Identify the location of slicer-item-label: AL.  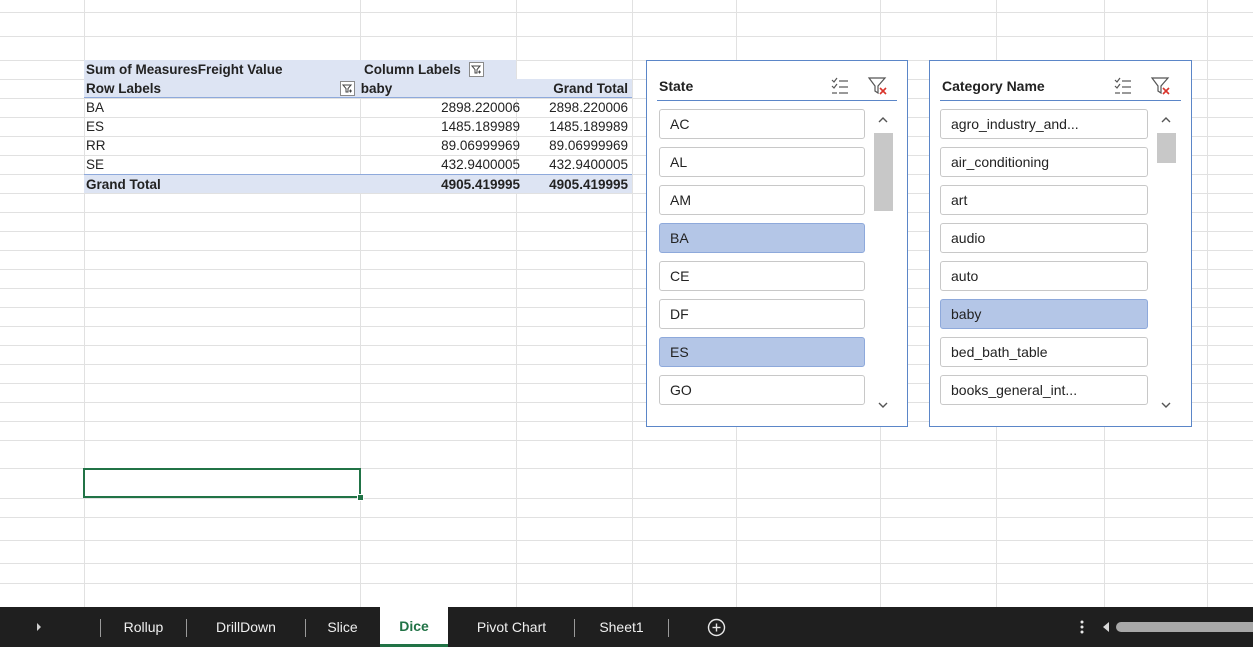
(679, 162).